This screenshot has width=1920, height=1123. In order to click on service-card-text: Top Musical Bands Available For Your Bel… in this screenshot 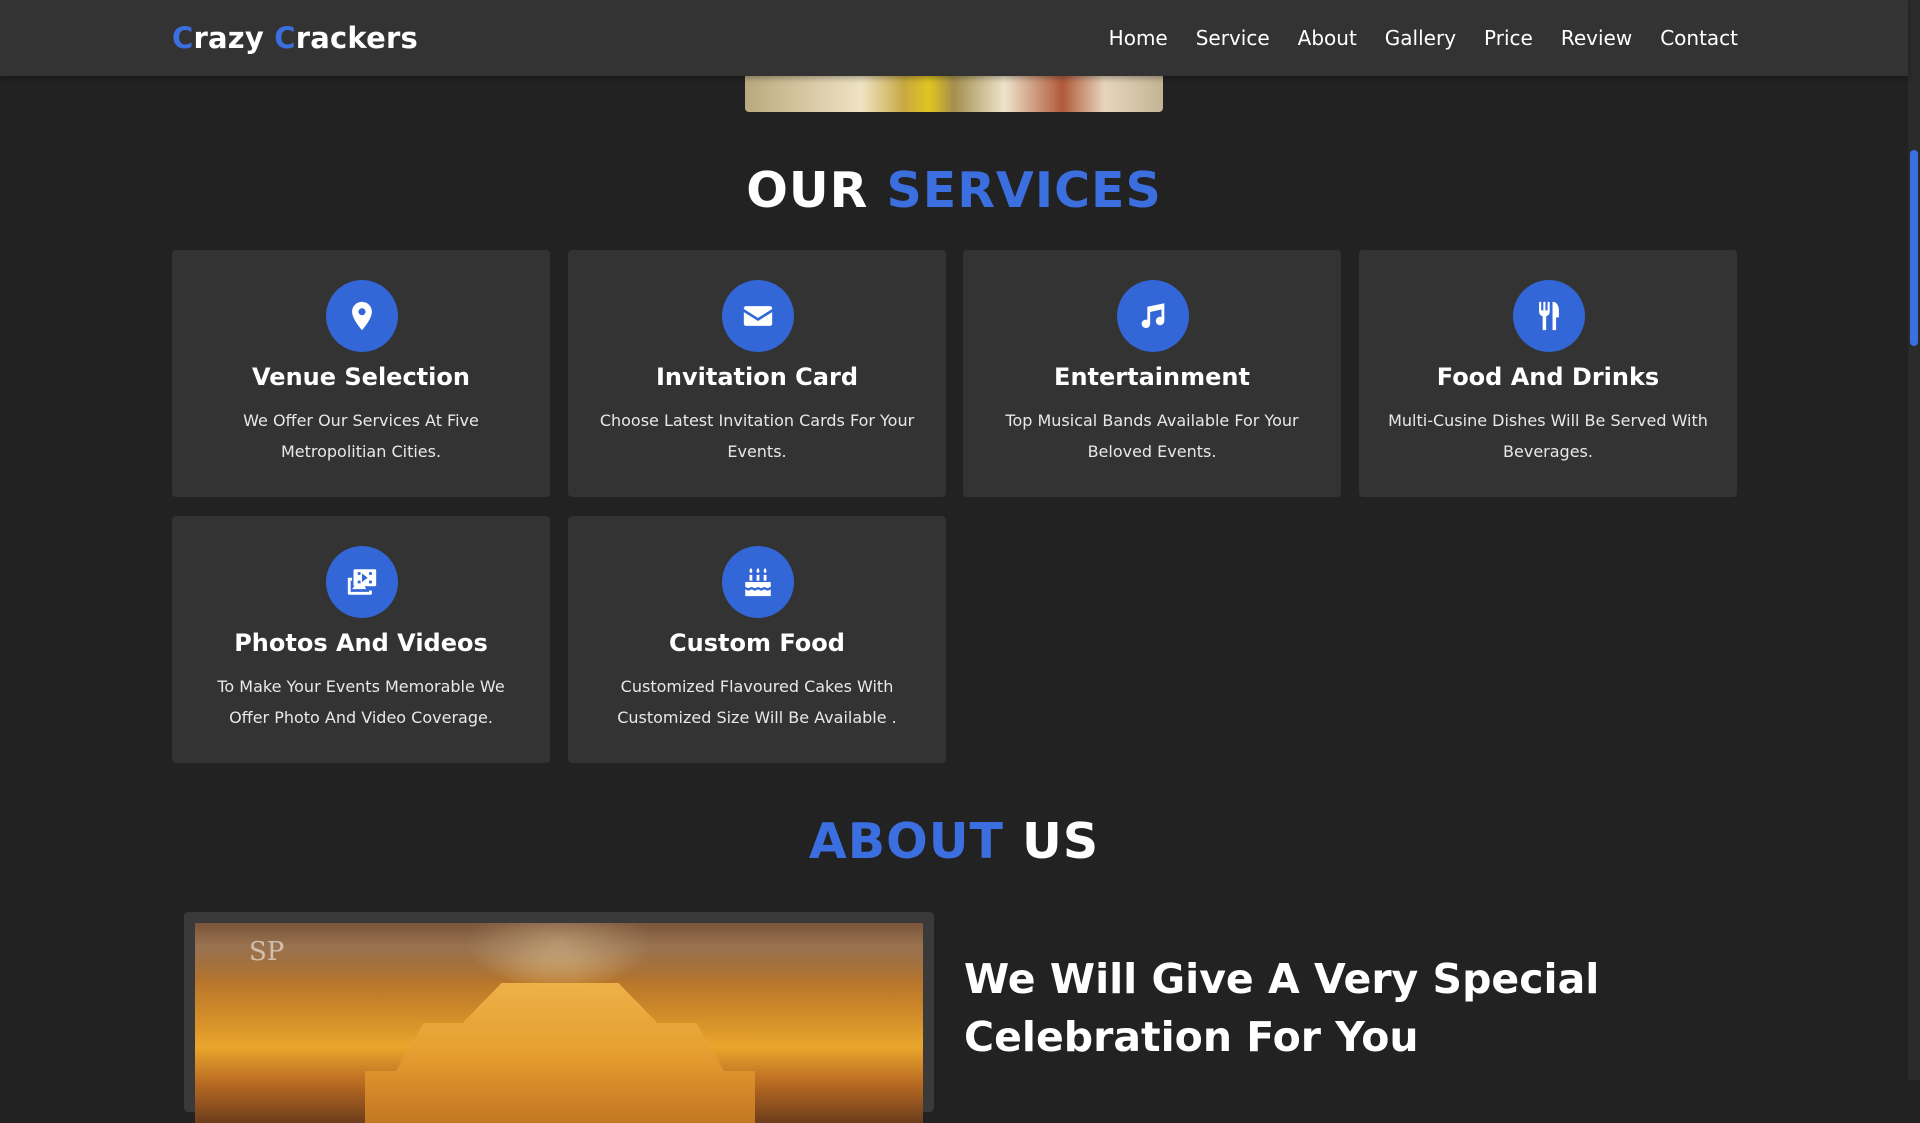, I will do `click(1152, 436)`.